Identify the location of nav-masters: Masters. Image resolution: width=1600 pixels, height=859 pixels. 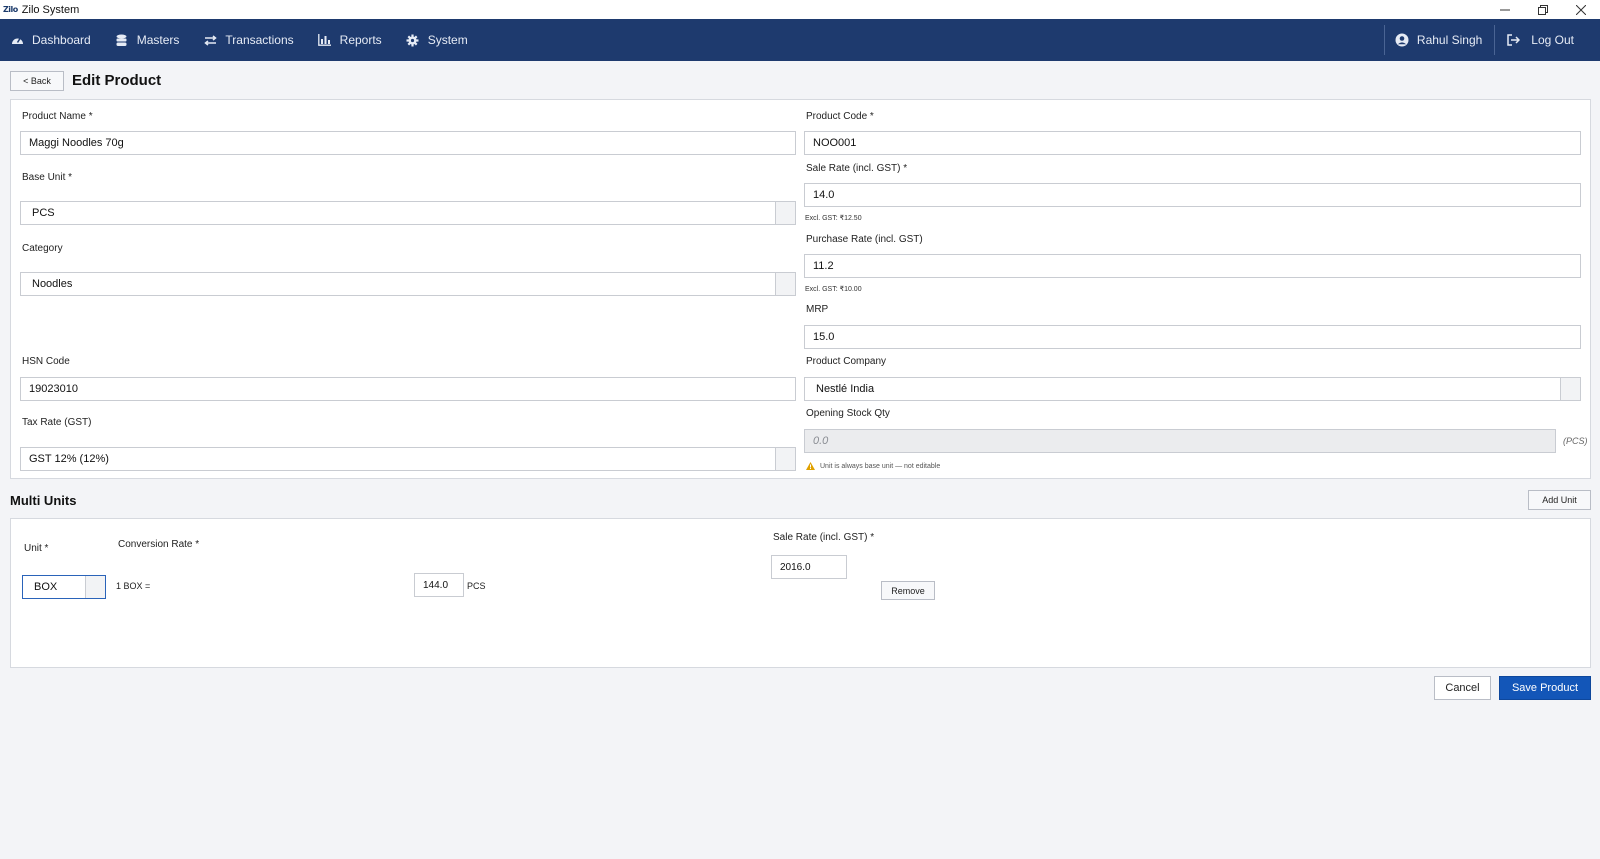
(149, 40).